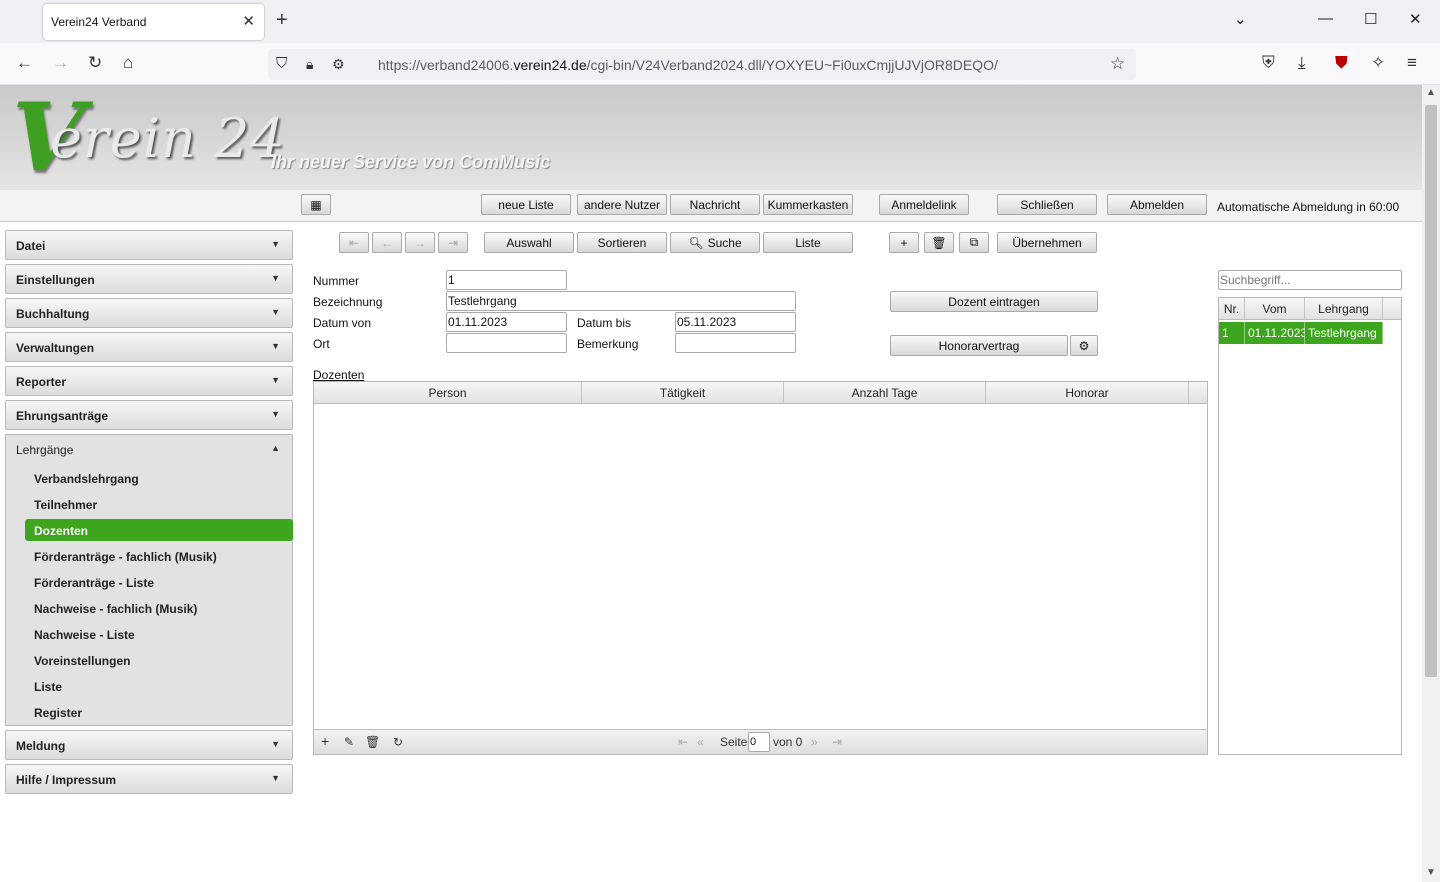  Describe the element at coordinates (159, 608) in the screenshot. I see `sidebar-subitem-nachweise-fachlich: Nachweise - fachlich (Musik)` at that location.